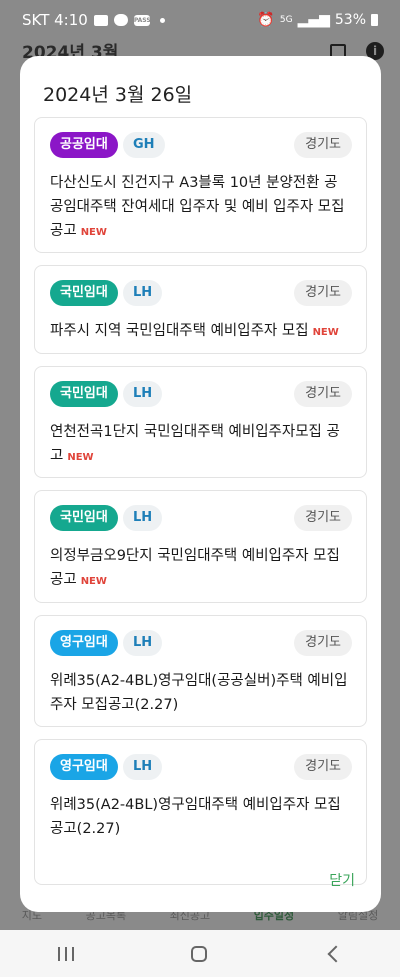  I want to click on back-icon, so click(336, 953).